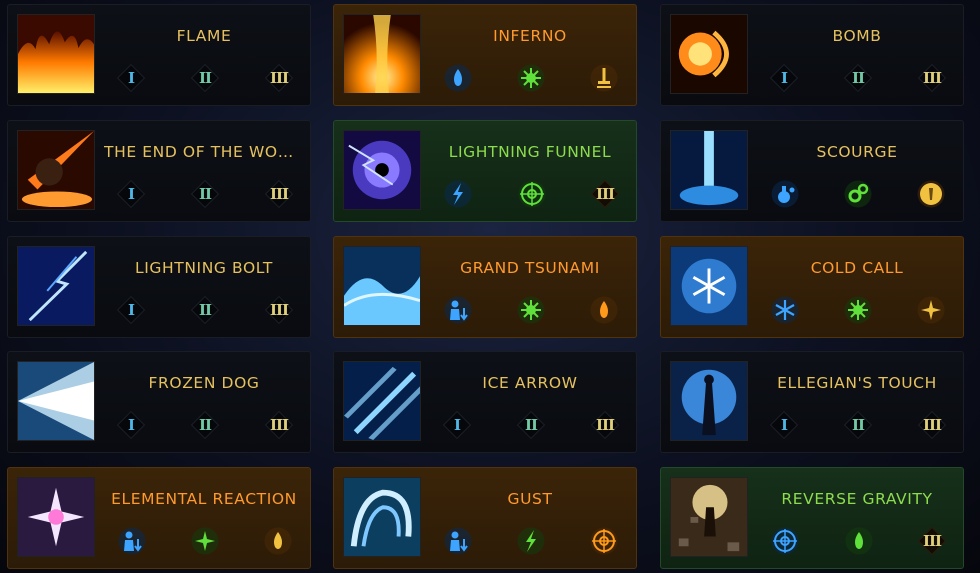 This screenshot has width=980, height=573. Describe the element at coordinates (159, 171) in the screenshot. I see `spell-card: THE END OF THE WOR… I II III` at that location.